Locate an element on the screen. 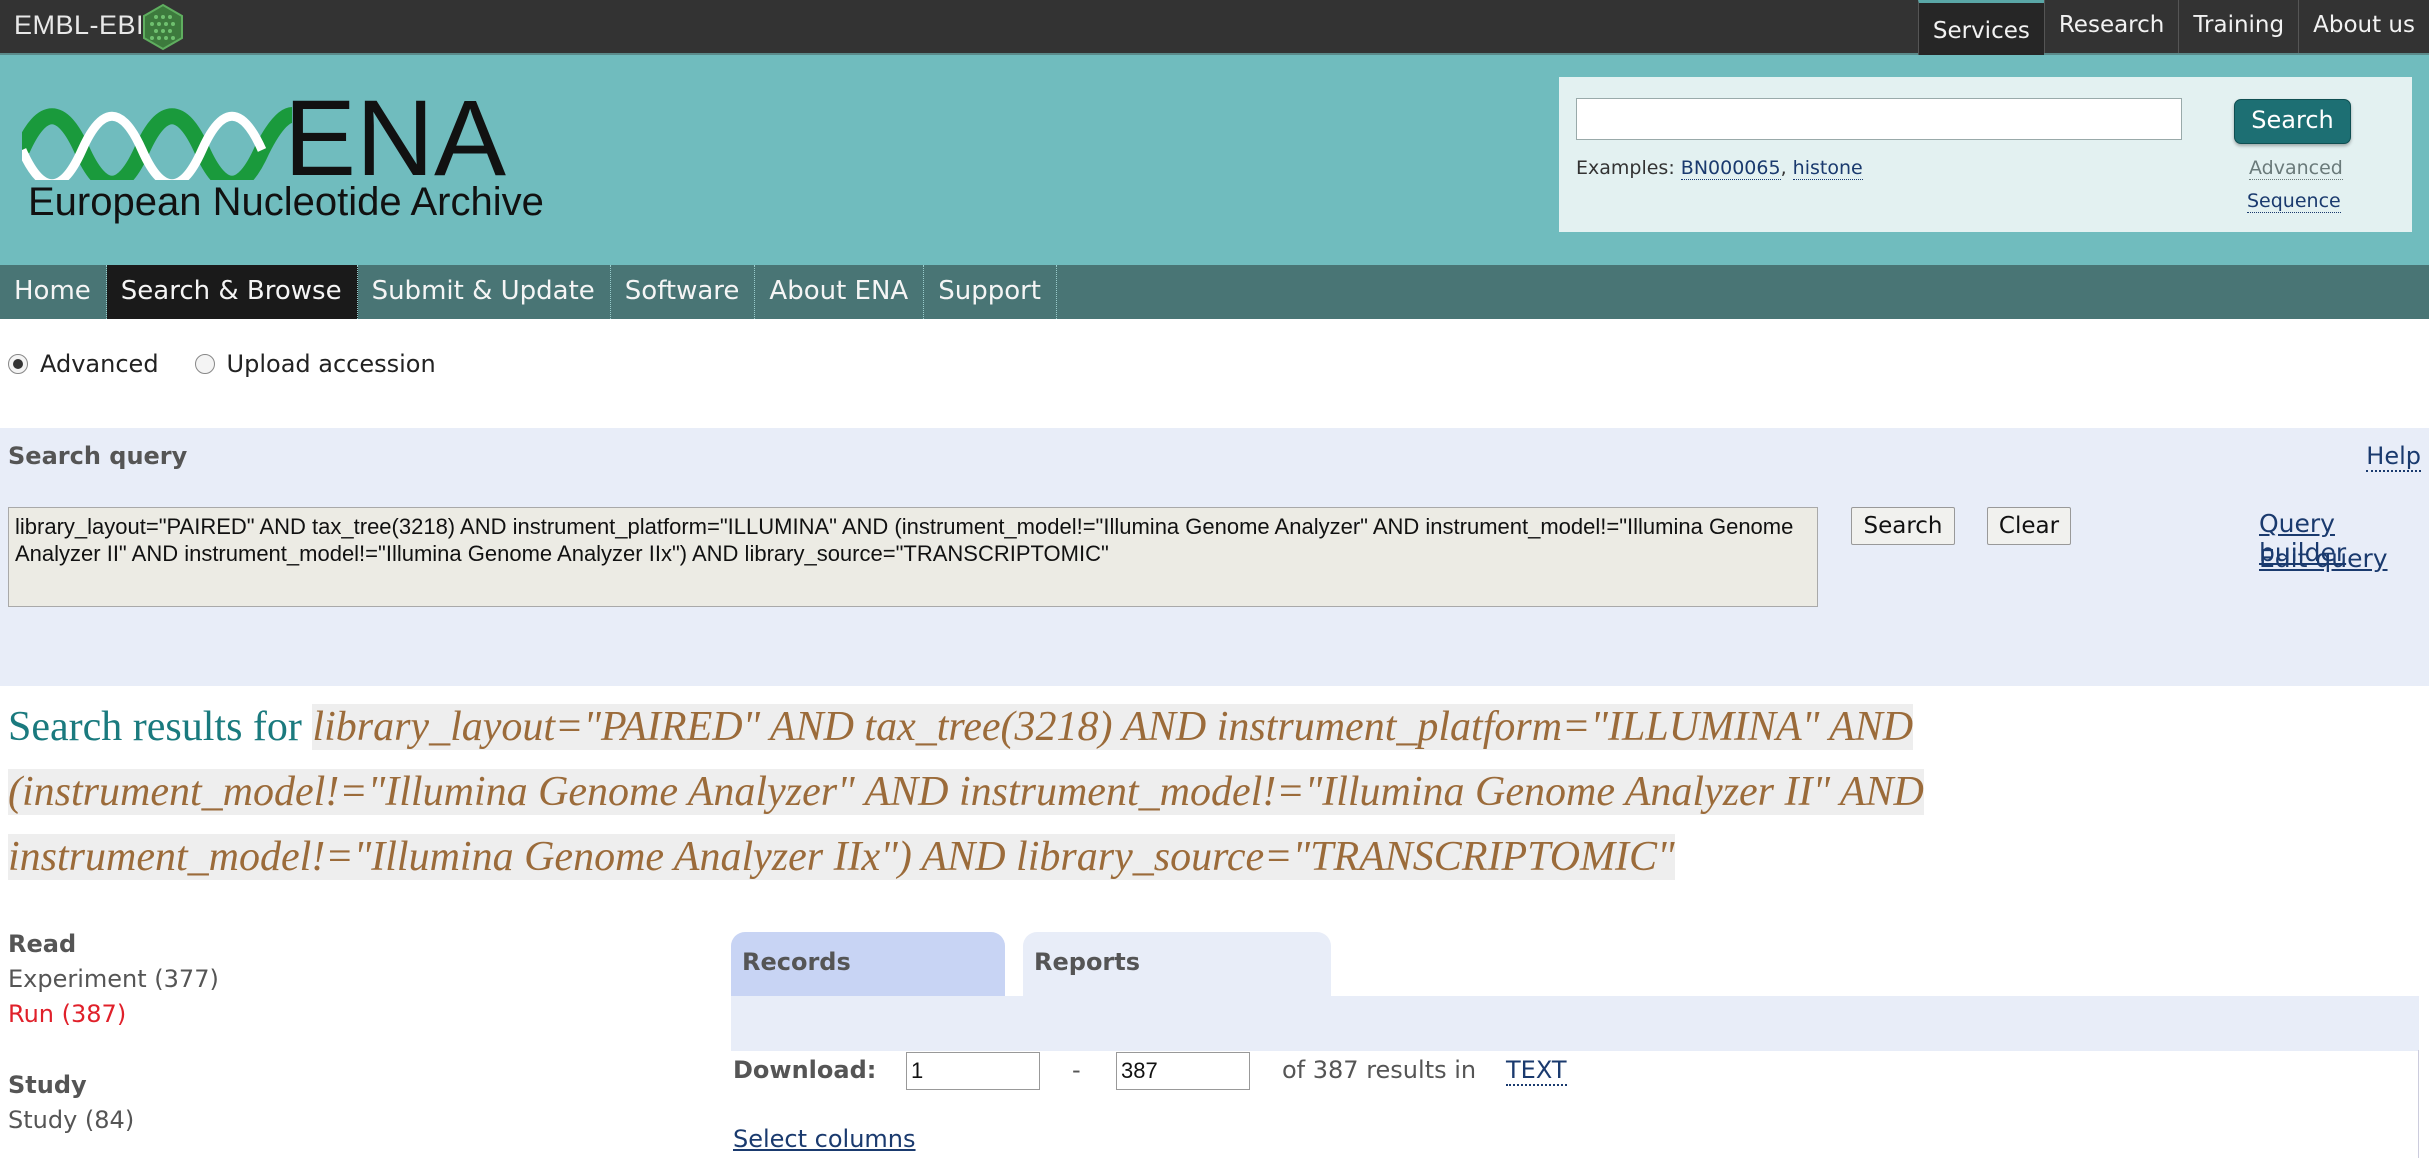 The height and width of the screenshot is (1158, 2429). search-query-title: Search query is located at coordinates (98, 456).